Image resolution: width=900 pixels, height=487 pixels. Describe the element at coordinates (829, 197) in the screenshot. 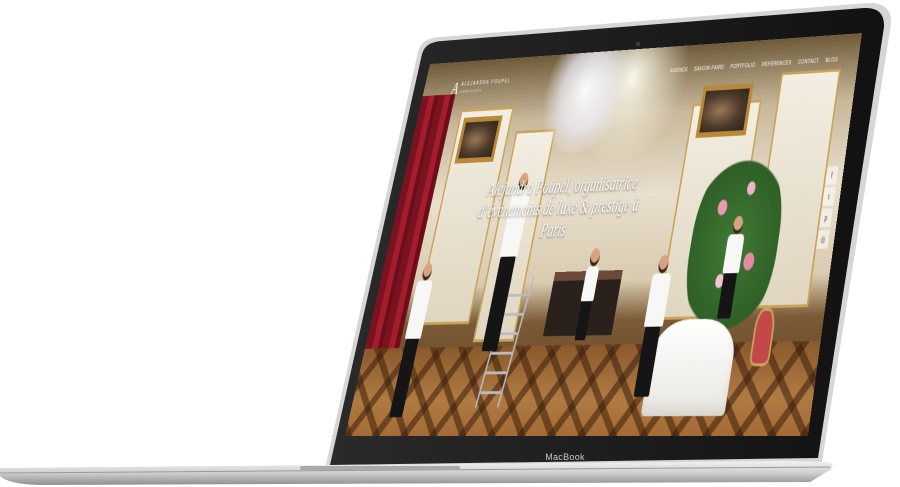

I see `twitter-icon: t` at that location.